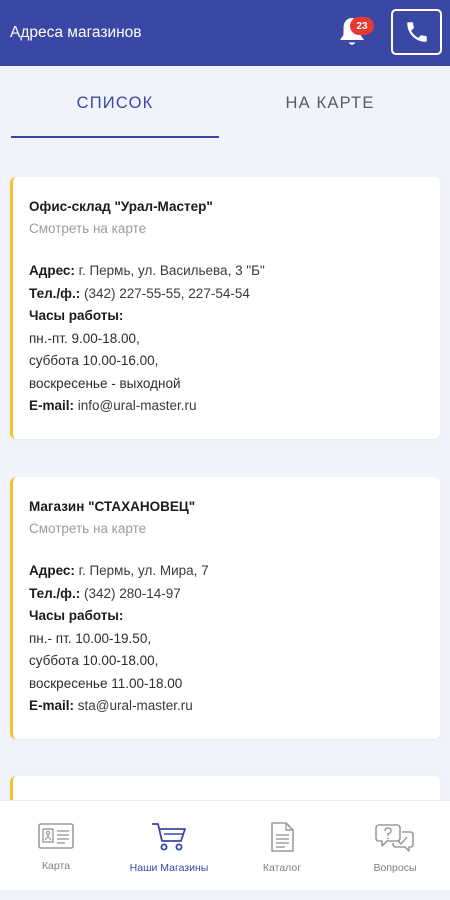 The width and height of the screenshot is (450, 900). Describe the element at coordinates (106, 683) in the screenshot. I see `hours-line: воскресенье 11.00-18.00` at that location.